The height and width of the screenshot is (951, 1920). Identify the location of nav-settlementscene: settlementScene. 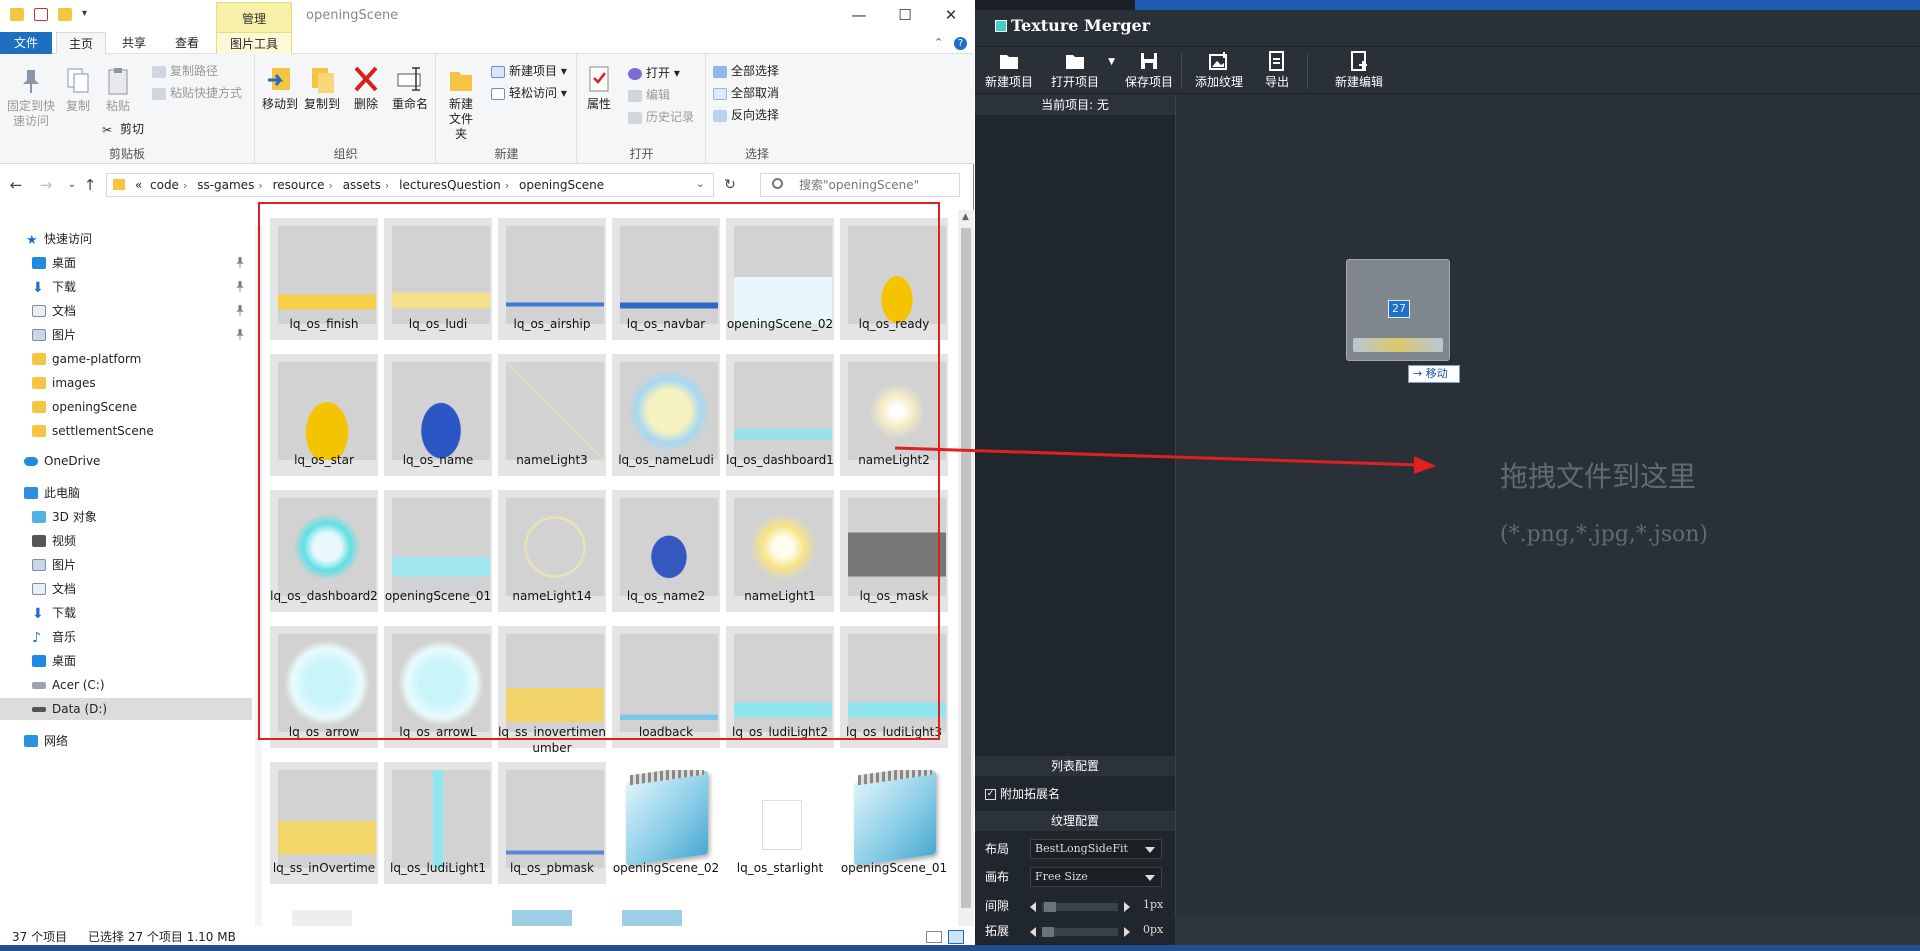
(126, 431).